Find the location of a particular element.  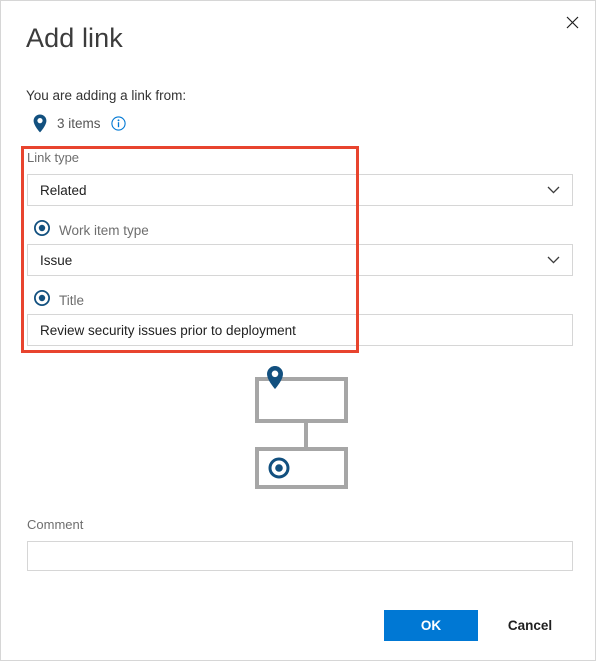

close-button is located at coordinates (572, 22).